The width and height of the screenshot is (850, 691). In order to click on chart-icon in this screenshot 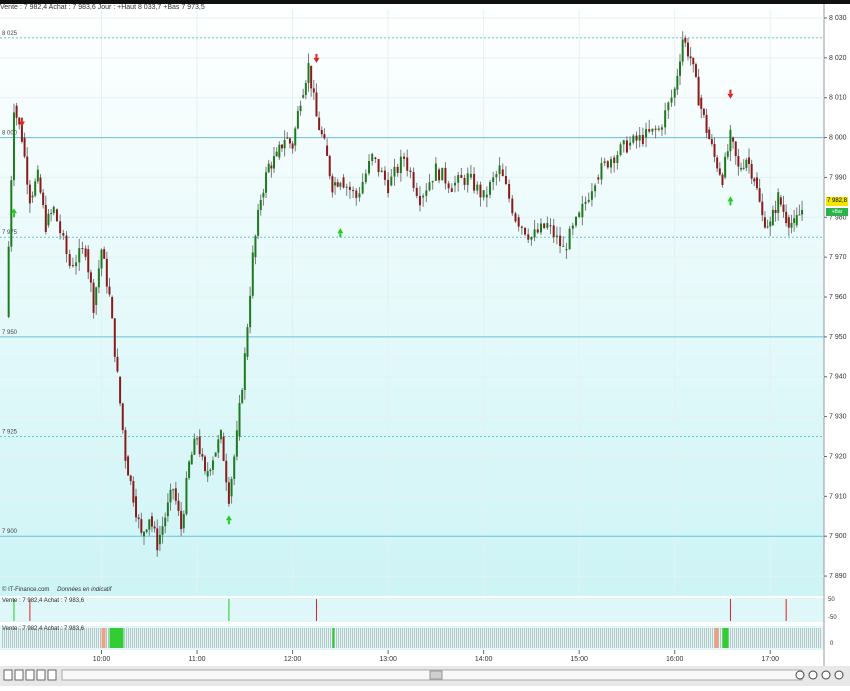, I will do `click(19, 675)`.